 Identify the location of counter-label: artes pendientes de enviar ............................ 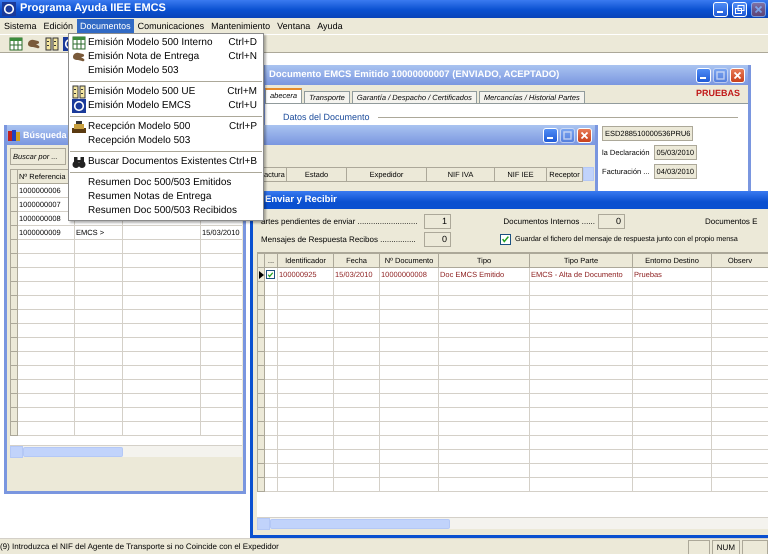
(340, 221).